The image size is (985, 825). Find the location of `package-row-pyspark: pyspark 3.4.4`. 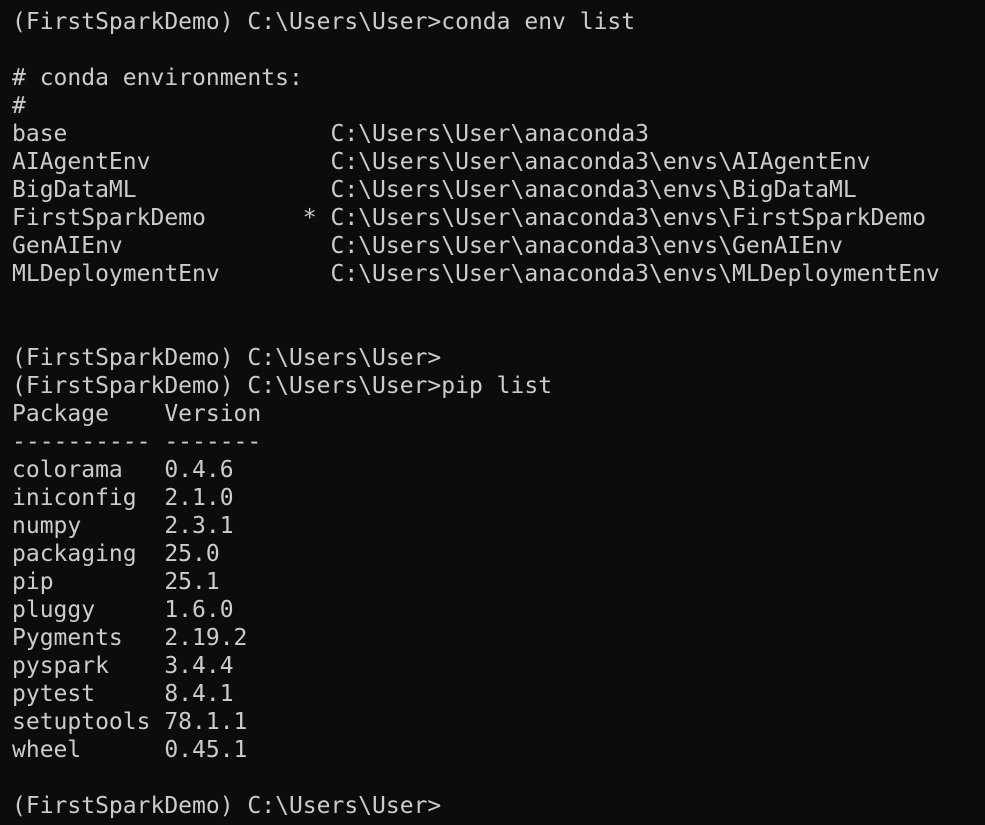

package-row-pyspark: pyspark 3.4.4 is located at coordinates (123, 666).